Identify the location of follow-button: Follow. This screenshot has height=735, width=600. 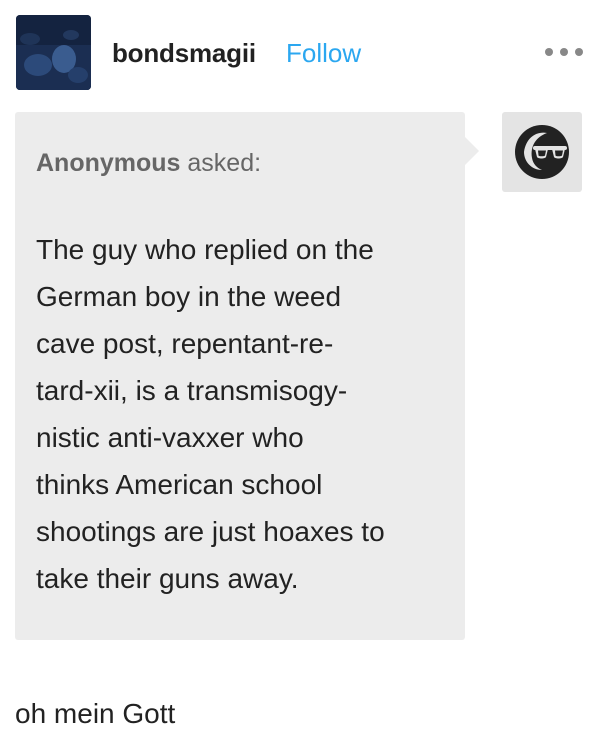
(323, 53).